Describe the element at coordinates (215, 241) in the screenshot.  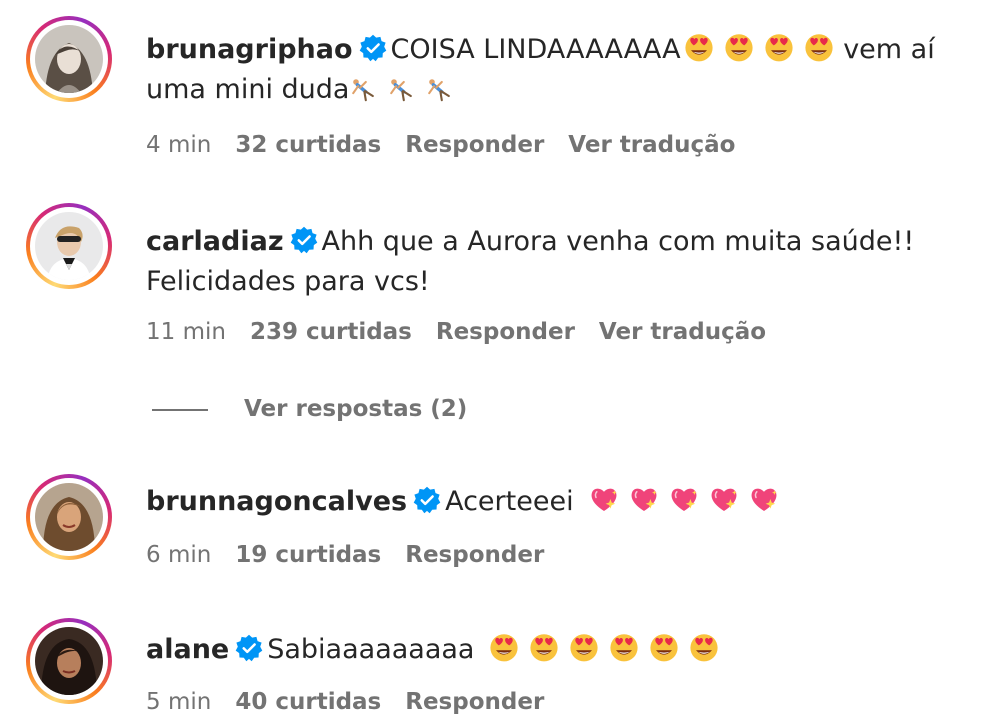
I see `username: carladiaz` at that location.